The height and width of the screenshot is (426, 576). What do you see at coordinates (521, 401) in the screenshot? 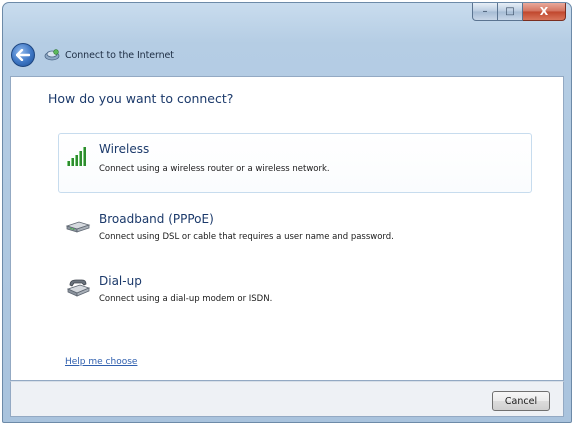
I see `cancel-button: Cancel` at bounding box center [521, 401].